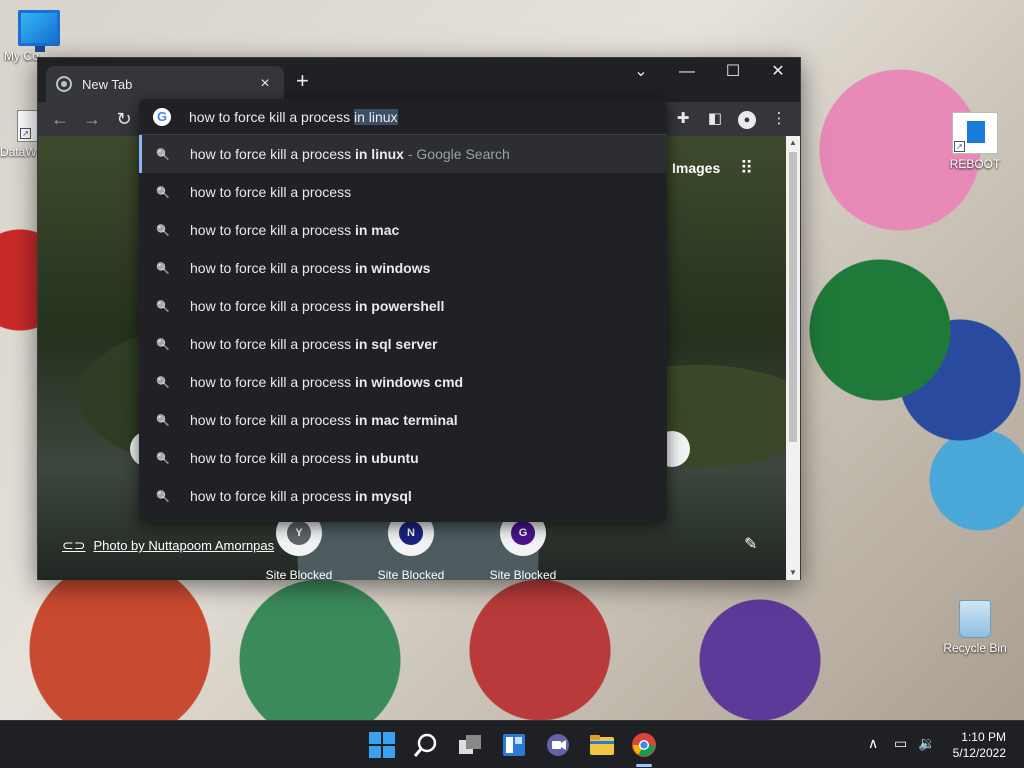 This screenshot has width=1024, height=768. Describe the element at coordinates (558, 745) in the screenshot. I see `chat-button` at that location.